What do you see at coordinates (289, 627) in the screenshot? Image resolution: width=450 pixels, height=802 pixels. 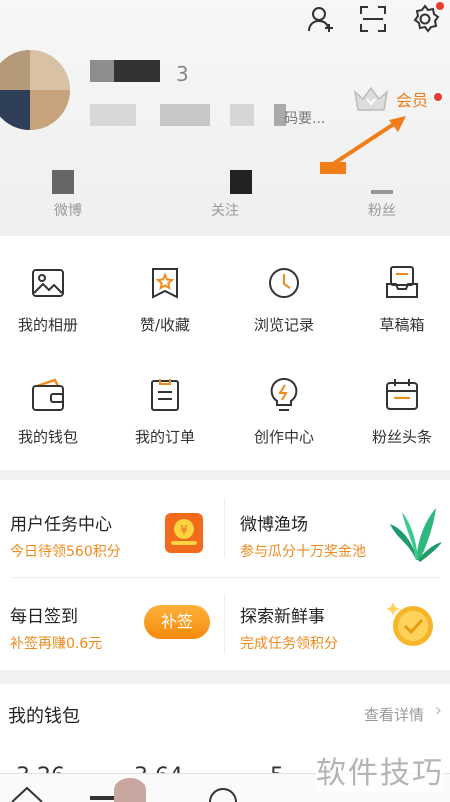 I see `task-explore: 探索新鲜事 完成任务领积分` at bounding box center [289, 627].